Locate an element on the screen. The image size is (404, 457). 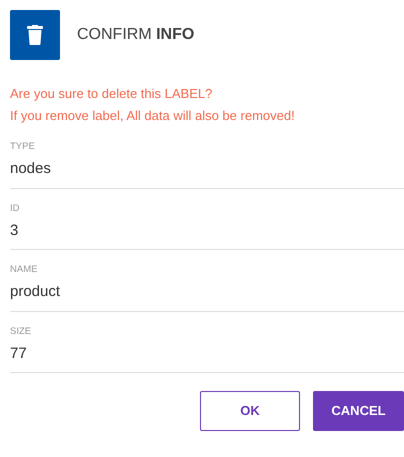
trash-icon is located at coordinates (35, 35).